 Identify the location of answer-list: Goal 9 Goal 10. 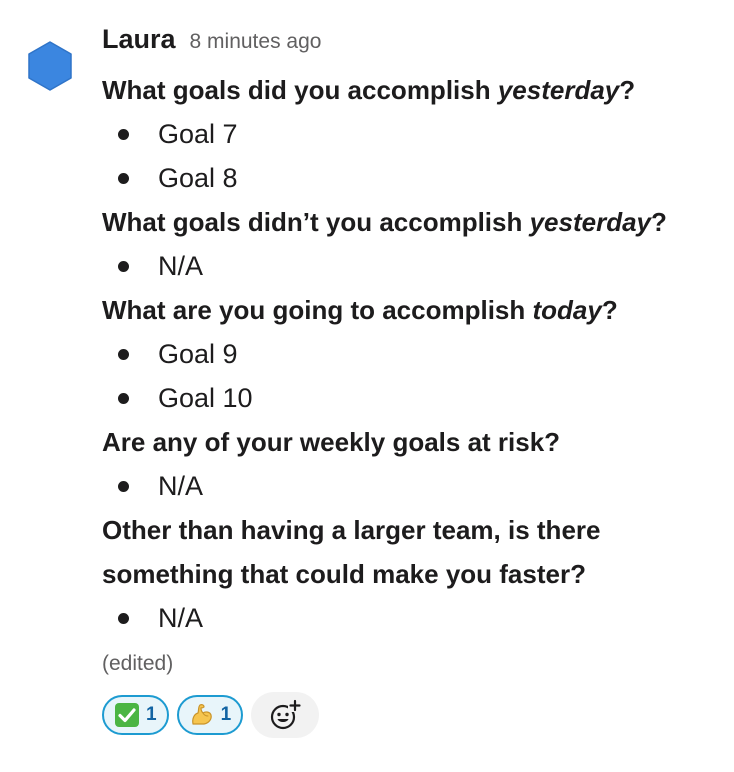
(412, 376).